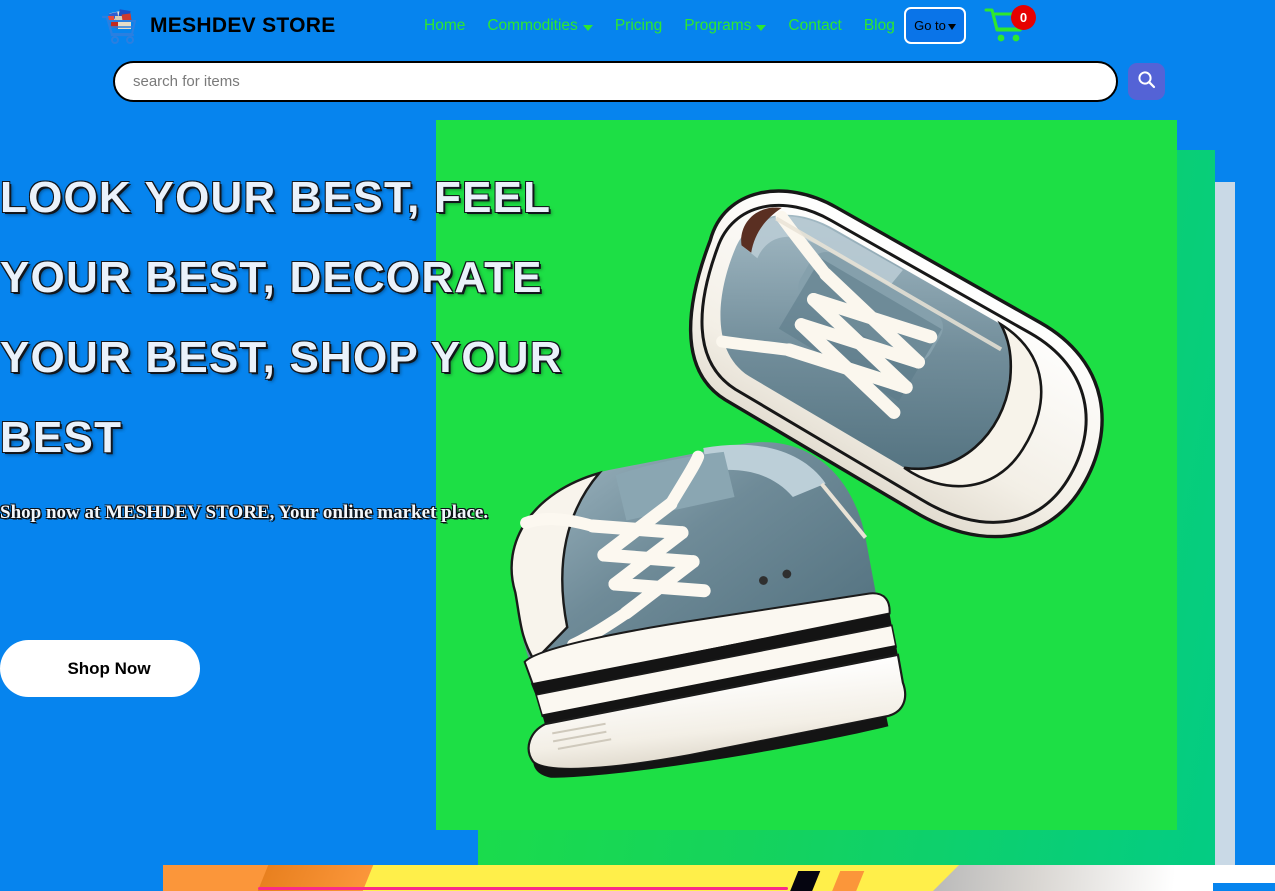  What do you see at coordinates (1006, 28) in the screenshot?
I see `shopping-cart-icon` at bounding box center [1006, 28].